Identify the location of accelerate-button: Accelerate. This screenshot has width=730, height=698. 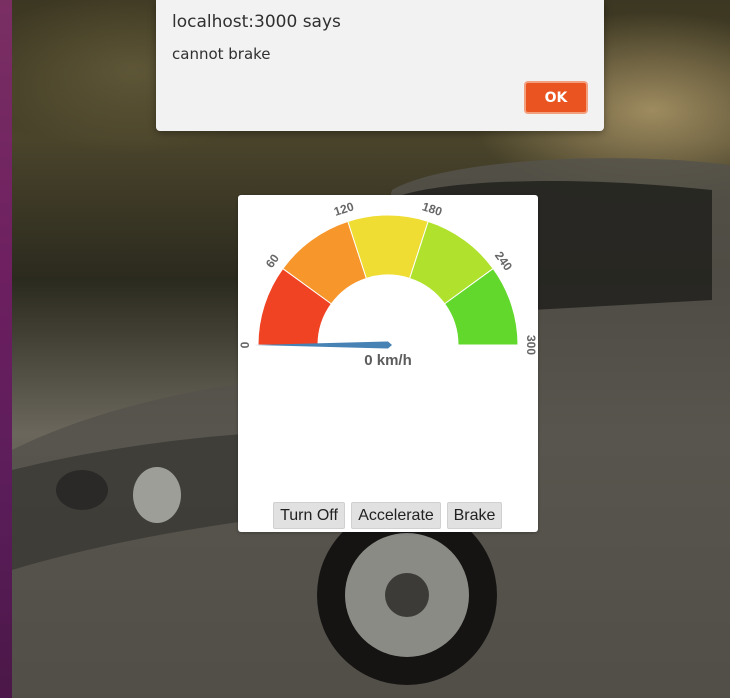
(396, 515).